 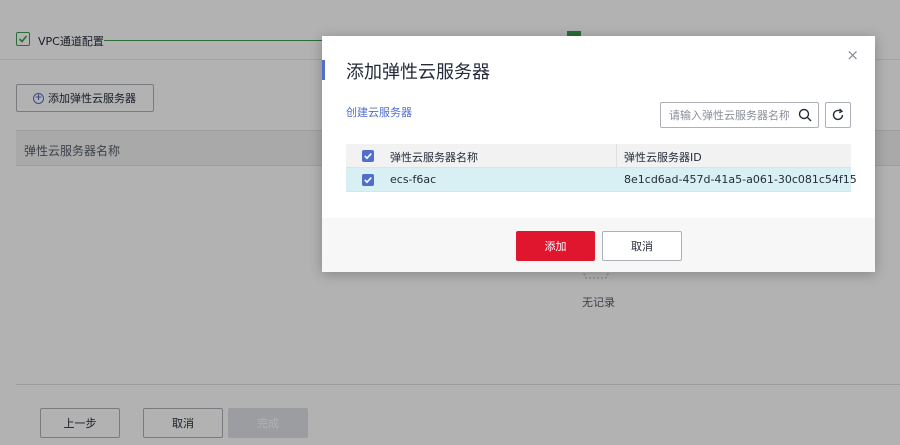 I want to click on ecs-search-input, so click(x=729, y=115).